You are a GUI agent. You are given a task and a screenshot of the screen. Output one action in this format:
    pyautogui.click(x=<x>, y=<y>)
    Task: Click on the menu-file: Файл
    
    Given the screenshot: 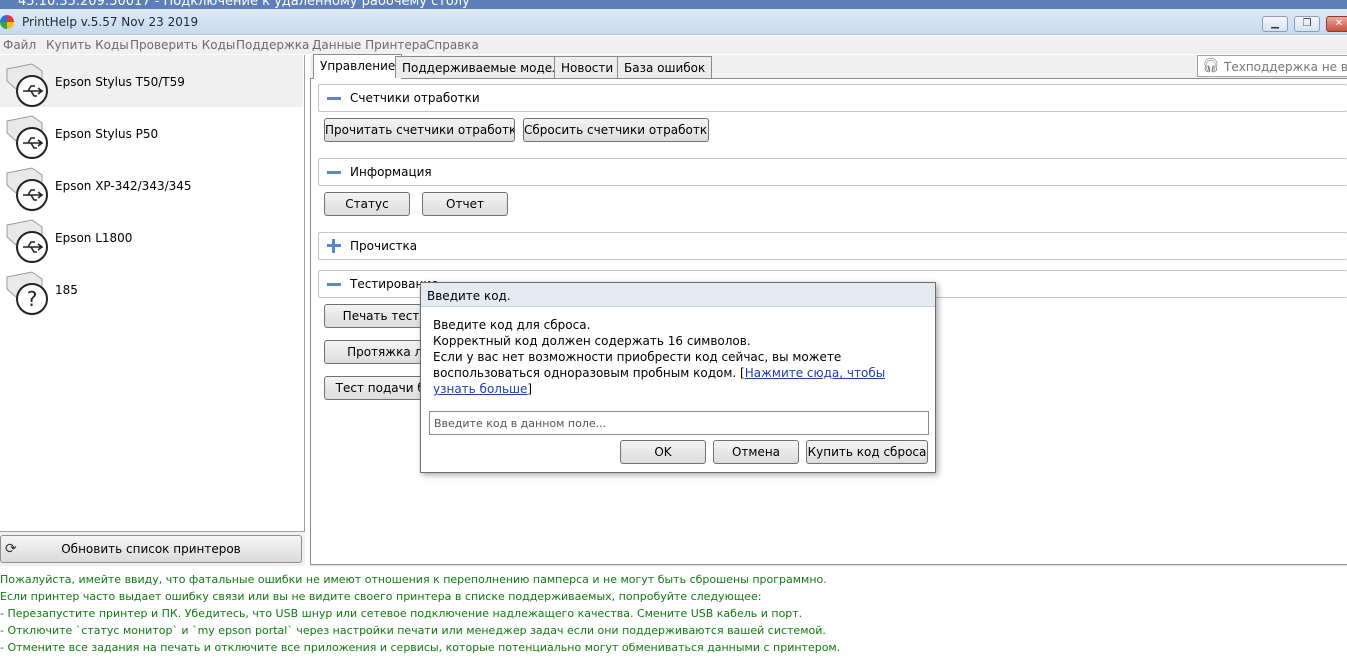 What is the action you would take?
    pyautogui.click(x=19, y=45)
    